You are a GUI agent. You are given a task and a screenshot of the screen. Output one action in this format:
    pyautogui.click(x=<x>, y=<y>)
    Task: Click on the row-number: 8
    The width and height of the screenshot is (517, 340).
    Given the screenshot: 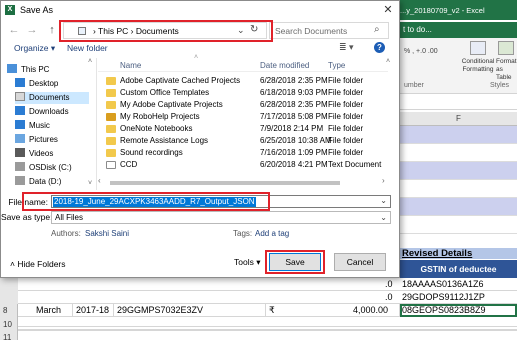 What is the action you would take?
    pyautogui.click(x=9, y=310)
    